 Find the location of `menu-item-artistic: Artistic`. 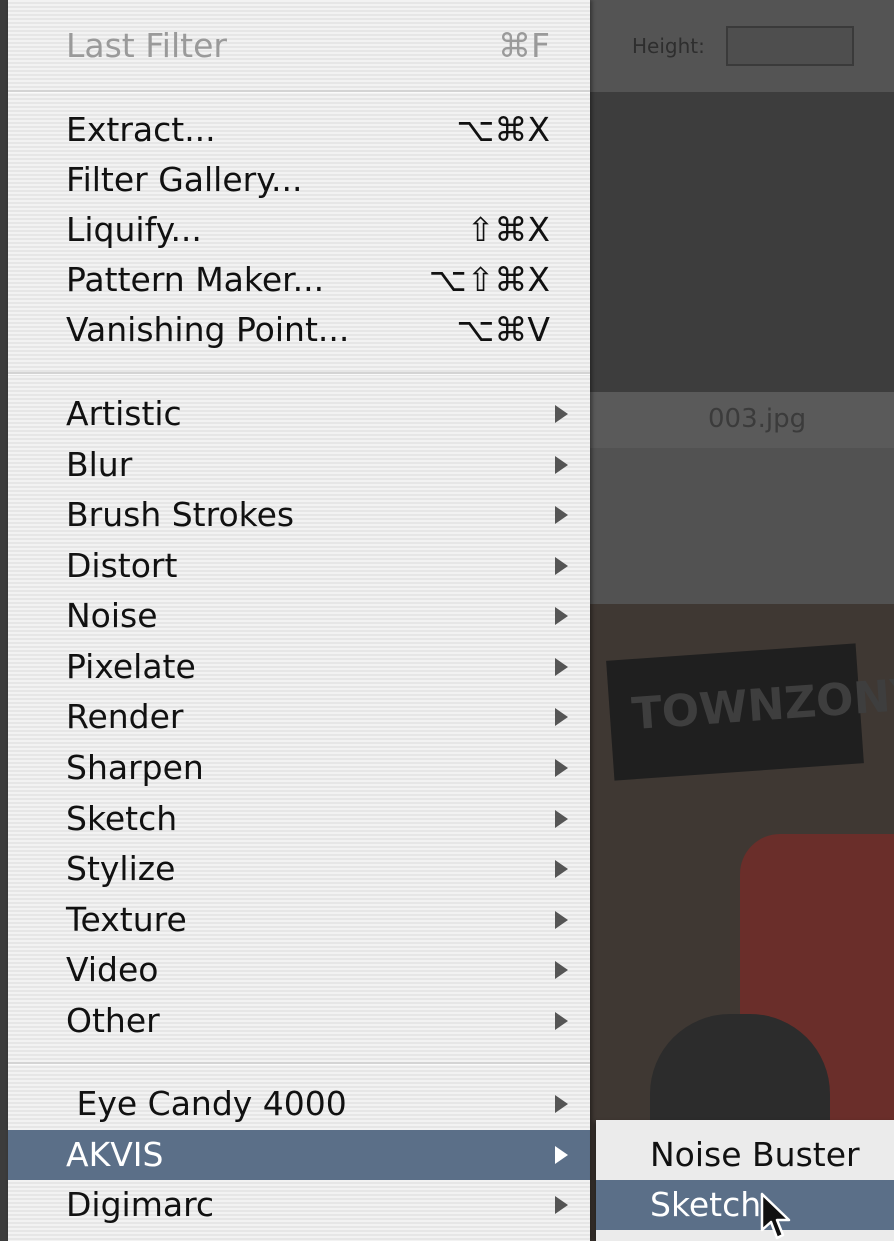

menu-item-artistic: Artistic is located at coordinates (299, 414).